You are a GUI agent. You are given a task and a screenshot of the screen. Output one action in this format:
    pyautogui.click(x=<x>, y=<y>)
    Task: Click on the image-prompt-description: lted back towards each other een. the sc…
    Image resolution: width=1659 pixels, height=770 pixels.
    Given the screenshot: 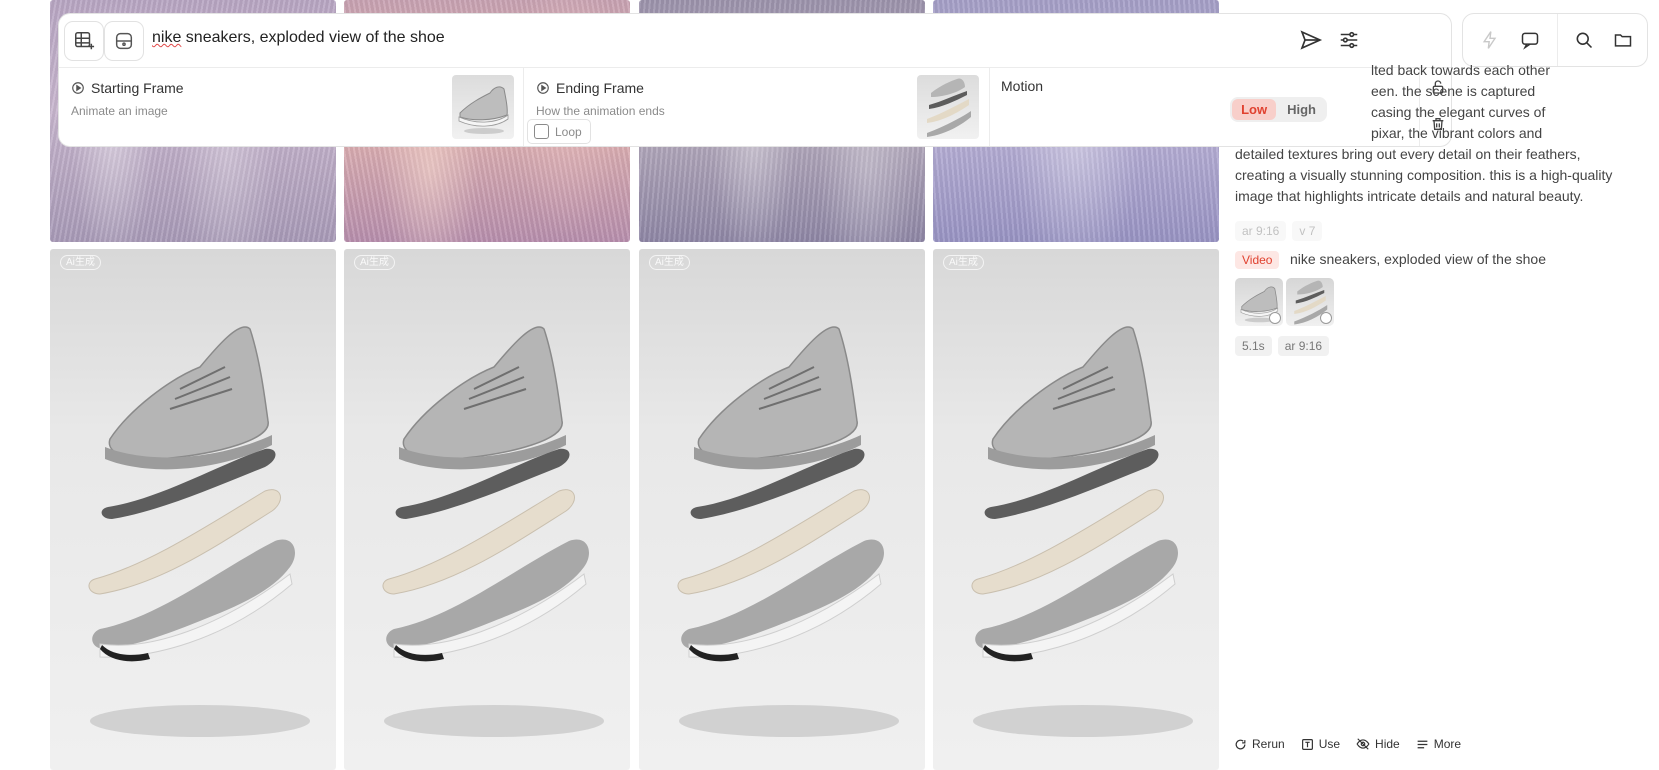 What is the action you would take?
    pyautogui.click(x=1440, y=133)
    